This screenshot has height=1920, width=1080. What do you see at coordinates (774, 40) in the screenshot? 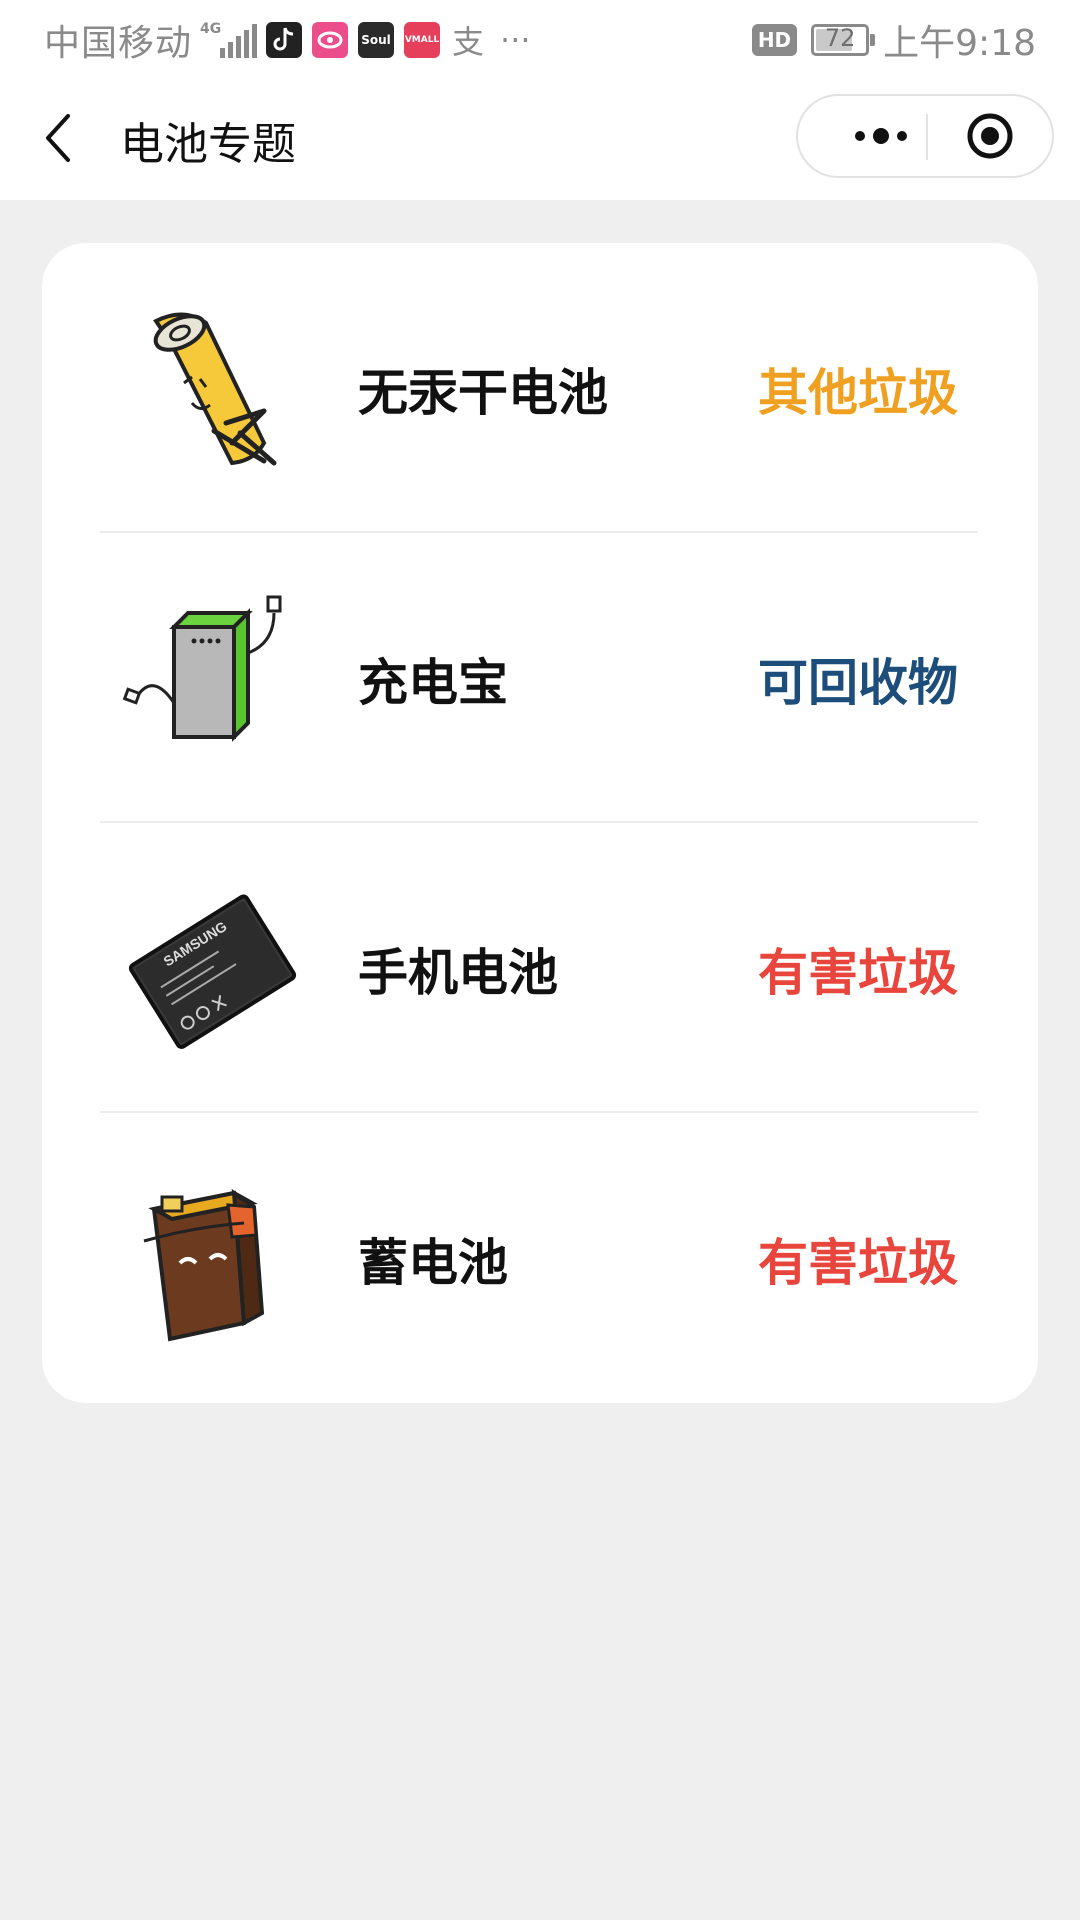
I see `hd-badge: HD` at bounding box center [774, 40].